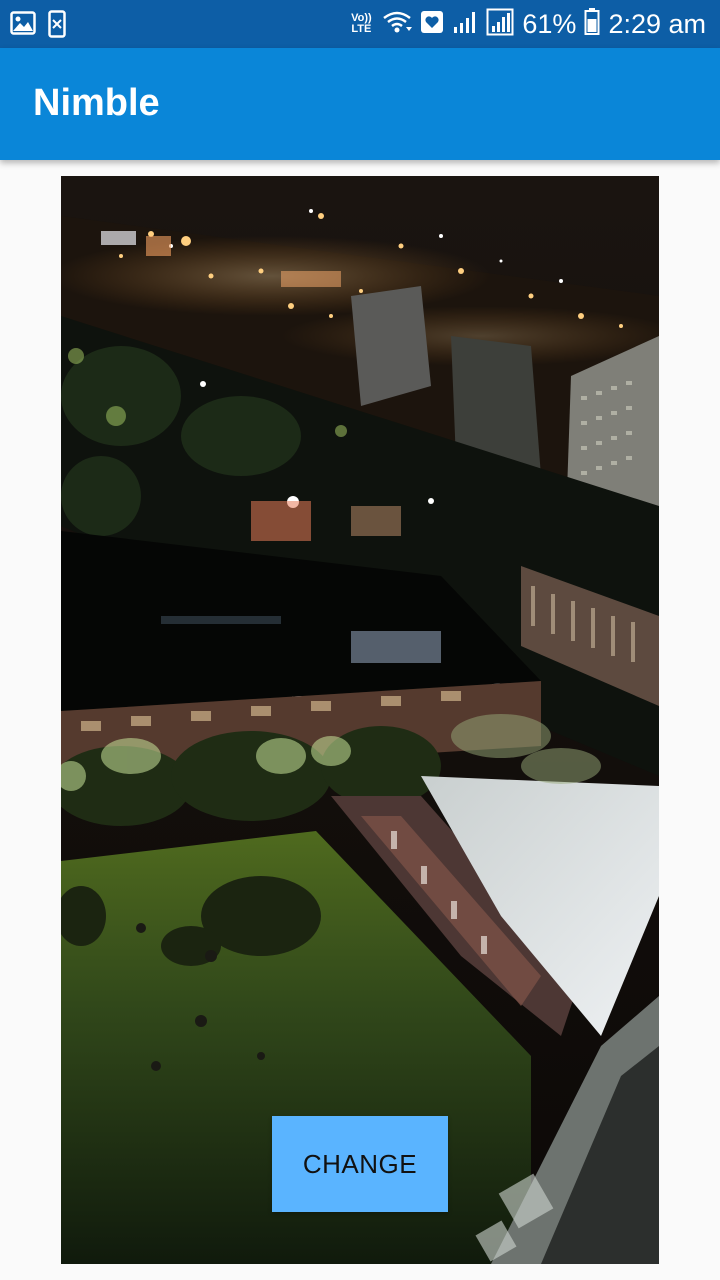 The image size is (720, 1280). What do you see at coordinates (23, 26) in the screenshot?
I see `image-icon` at bounding box center [23, 26].